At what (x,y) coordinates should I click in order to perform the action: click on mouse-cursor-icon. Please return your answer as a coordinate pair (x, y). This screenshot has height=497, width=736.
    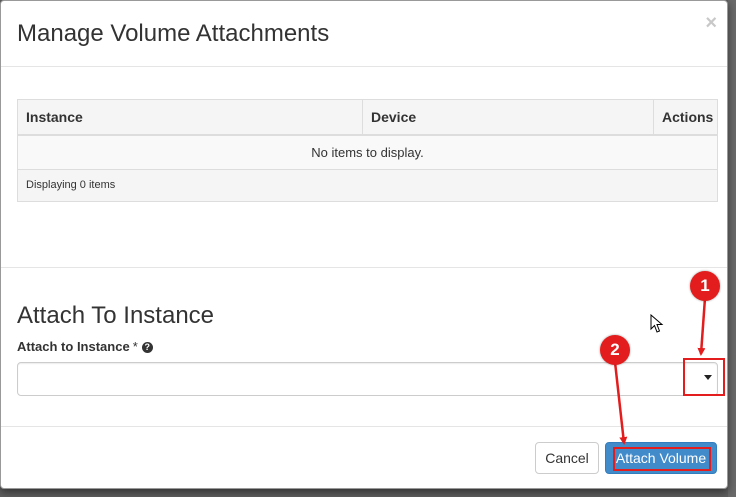
    Looking at the image, I should click on (657, 323).